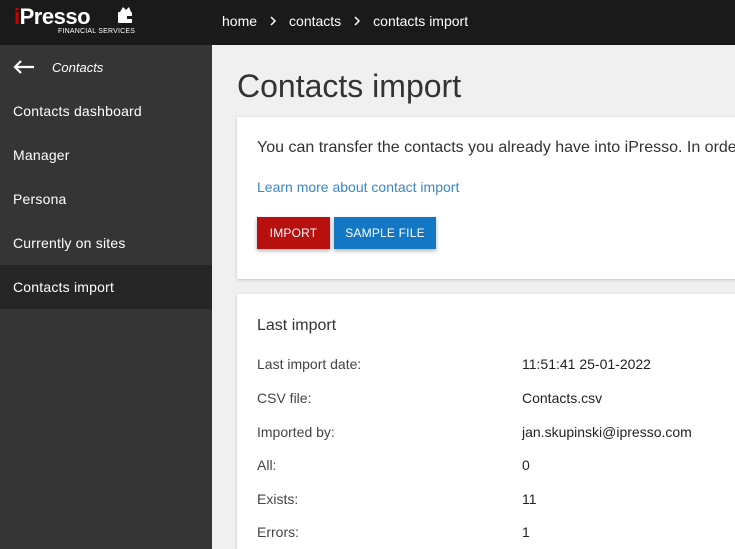  What do you see at coordinates (278, 499) in the screenshot?
I see `exists-label: Exists:` at bounding box center [278, 499].